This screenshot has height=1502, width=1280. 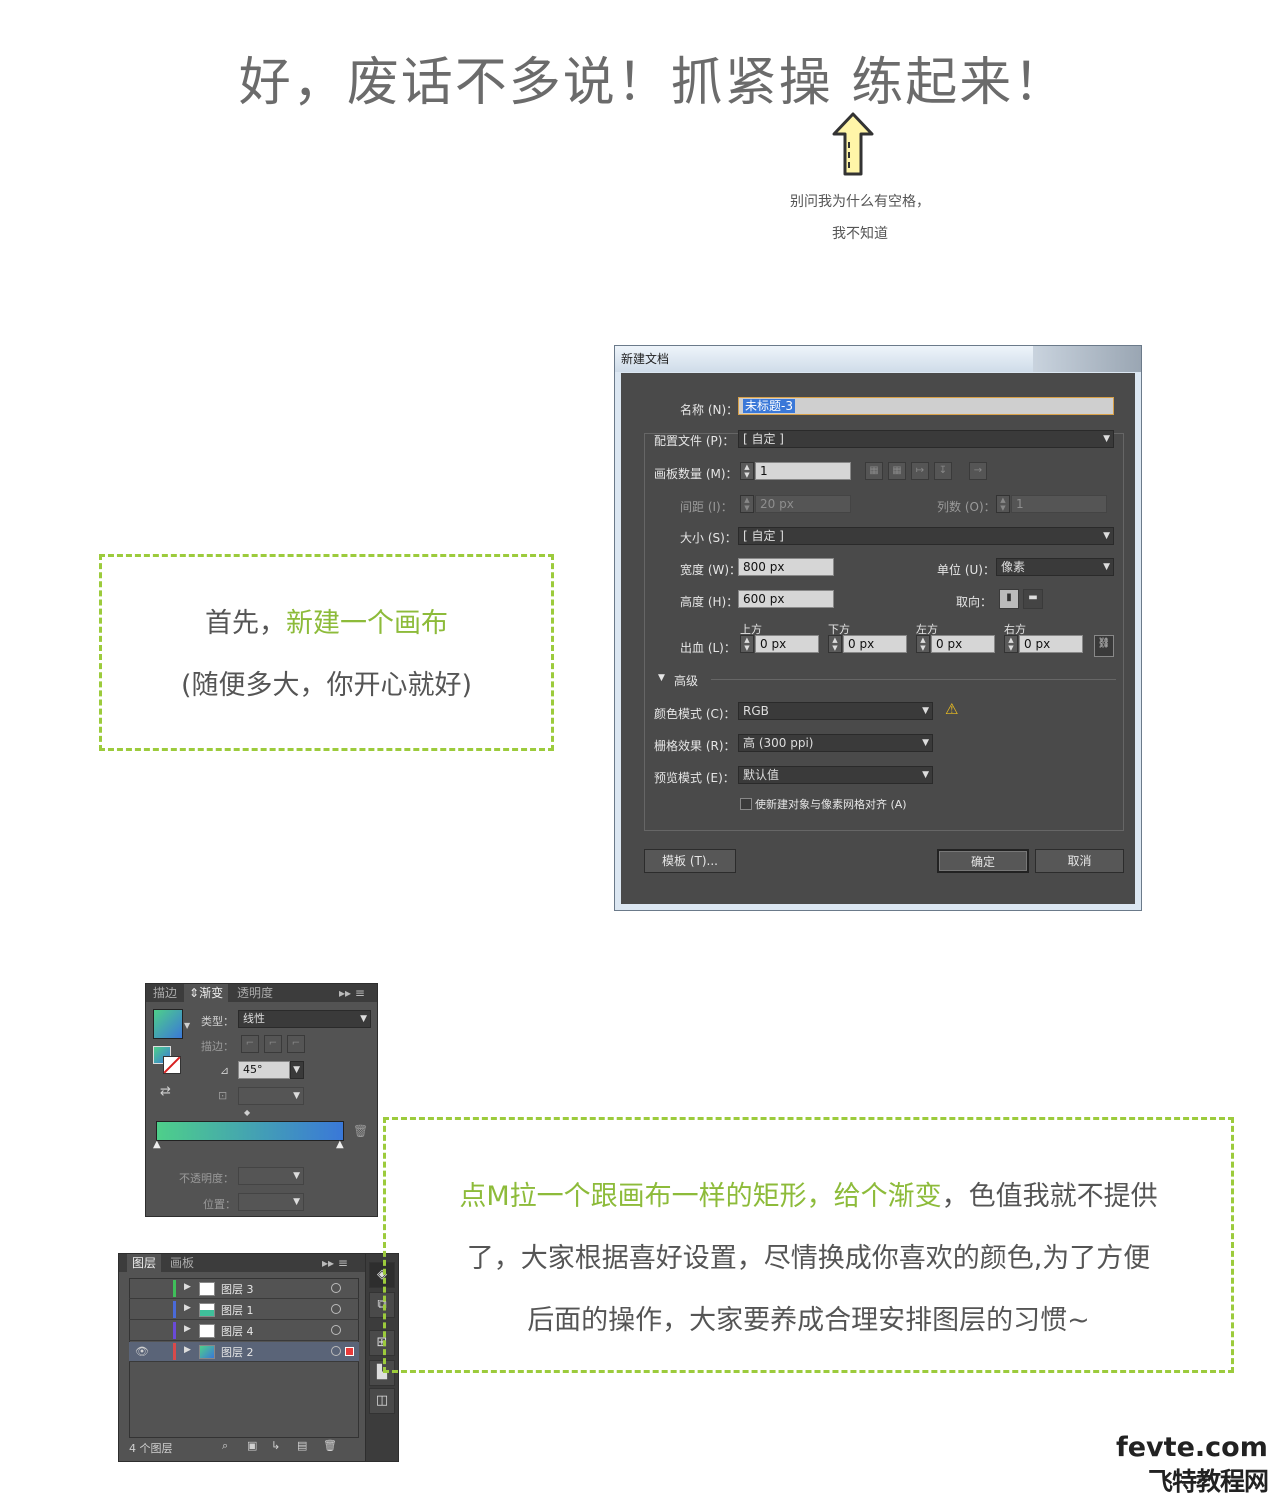 I want to click on align-pixel-grid-label: 使新建对象与像素网格对齐 (A), so click(x=831, y=804).